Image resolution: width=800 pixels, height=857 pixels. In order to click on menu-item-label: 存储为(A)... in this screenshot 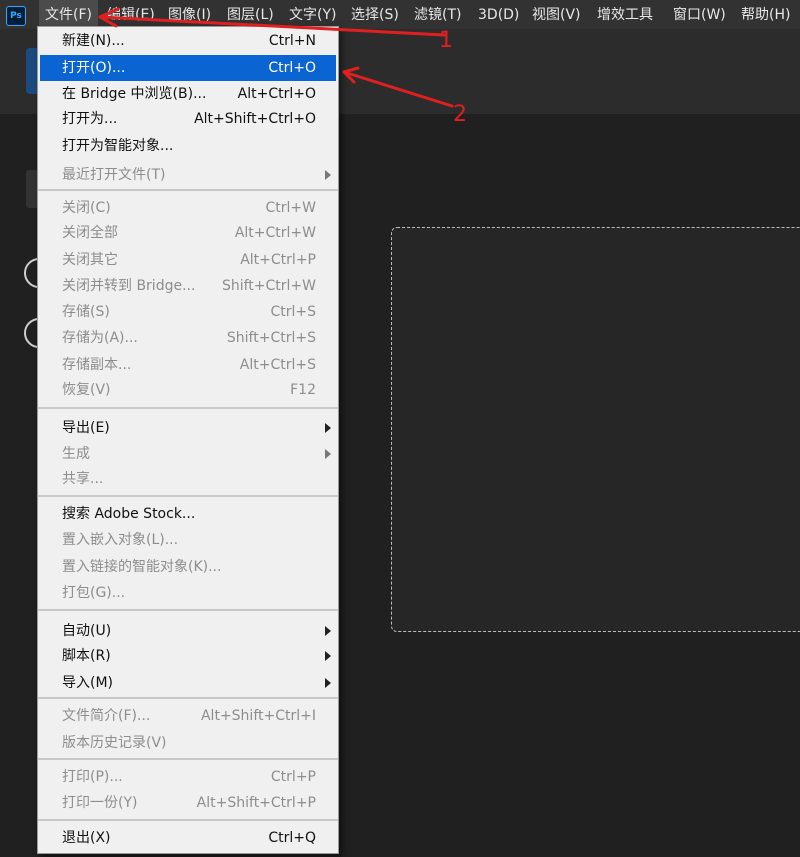, I will do `click(100, 338)`.